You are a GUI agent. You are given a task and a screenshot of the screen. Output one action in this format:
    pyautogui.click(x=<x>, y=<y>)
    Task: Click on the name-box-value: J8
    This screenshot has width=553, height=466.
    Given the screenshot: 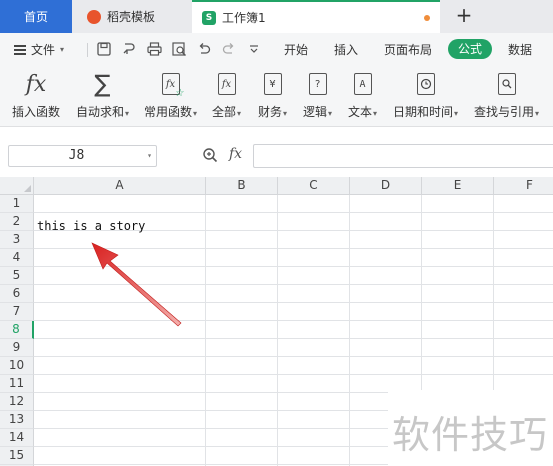 What is the action you would take?
    pyautogui.click(x=76, y=155)
    